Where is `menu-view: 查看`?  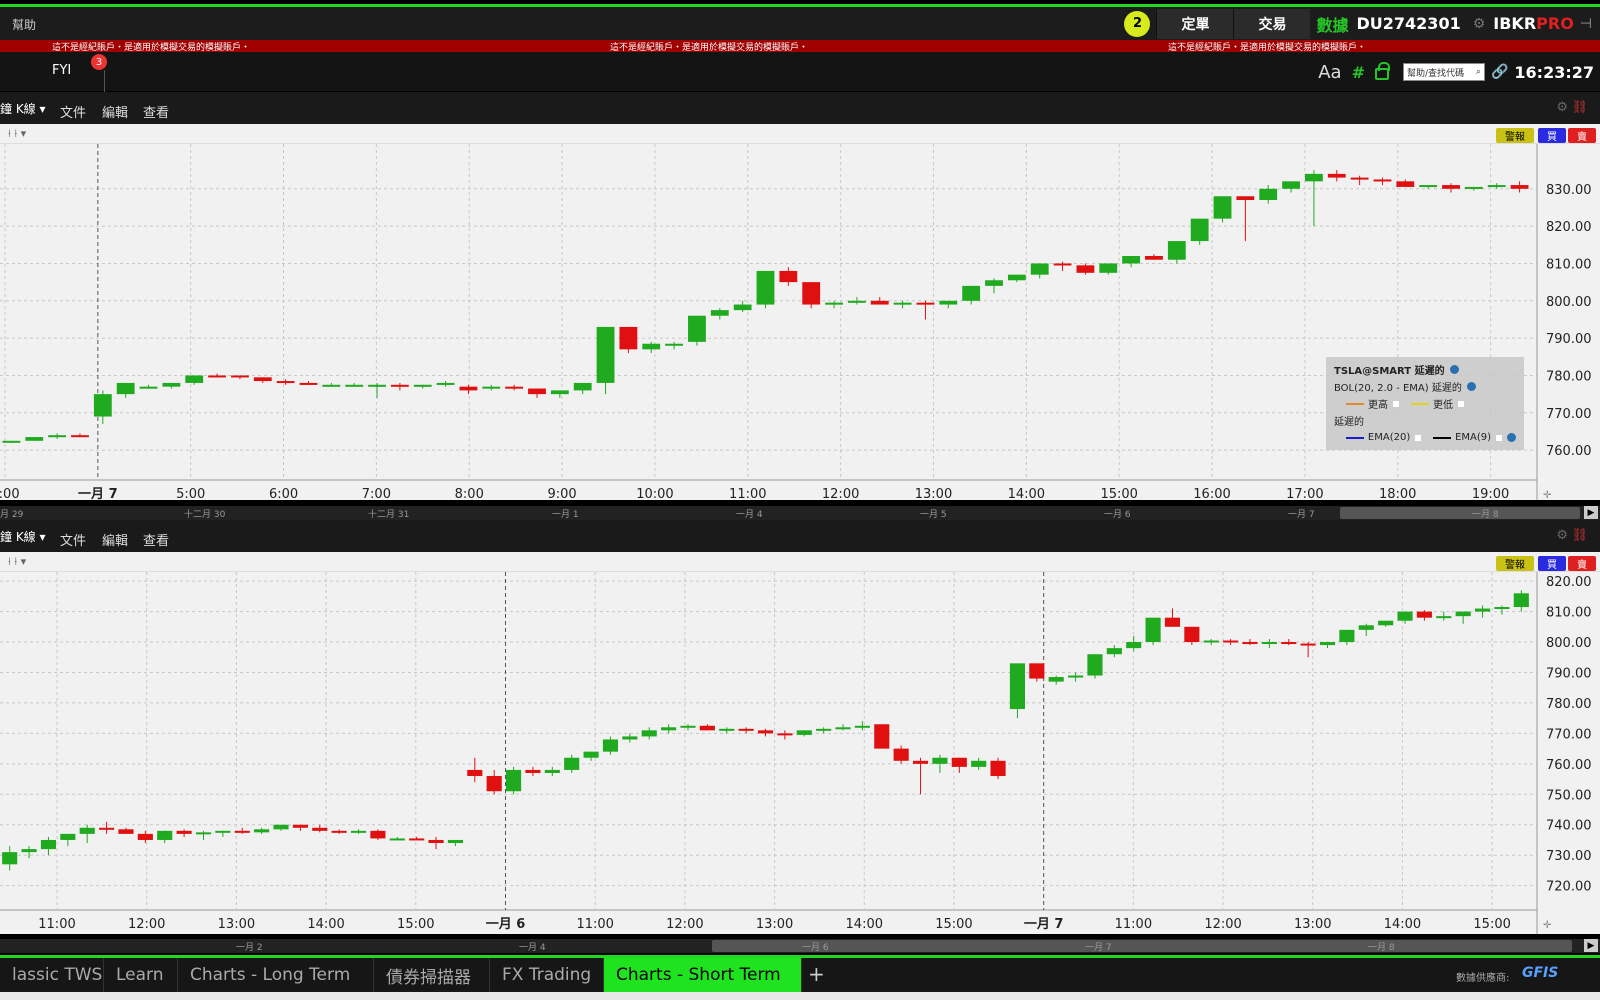
menu-view: 查看 is located at coordinates (156, 539).